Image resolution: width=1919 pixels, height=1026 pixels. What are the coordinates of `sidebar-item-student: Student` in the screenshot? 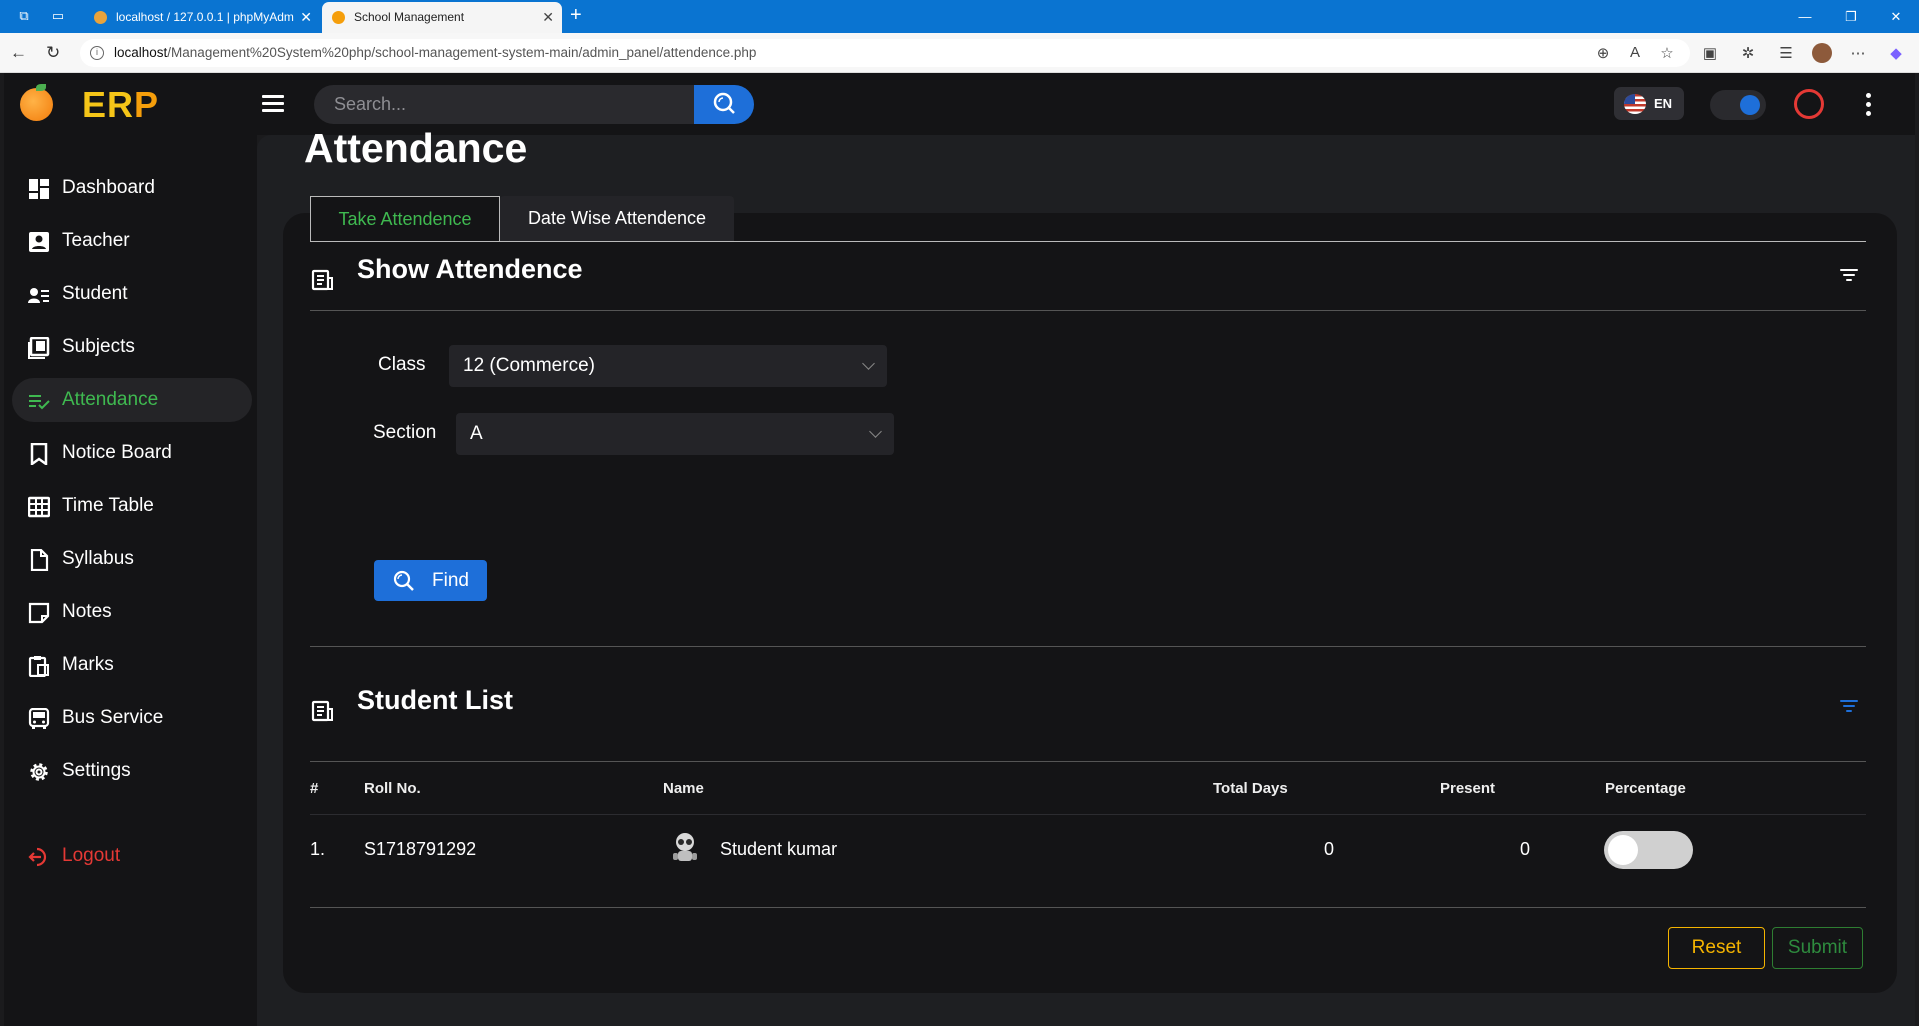 It's located at (132, 294).